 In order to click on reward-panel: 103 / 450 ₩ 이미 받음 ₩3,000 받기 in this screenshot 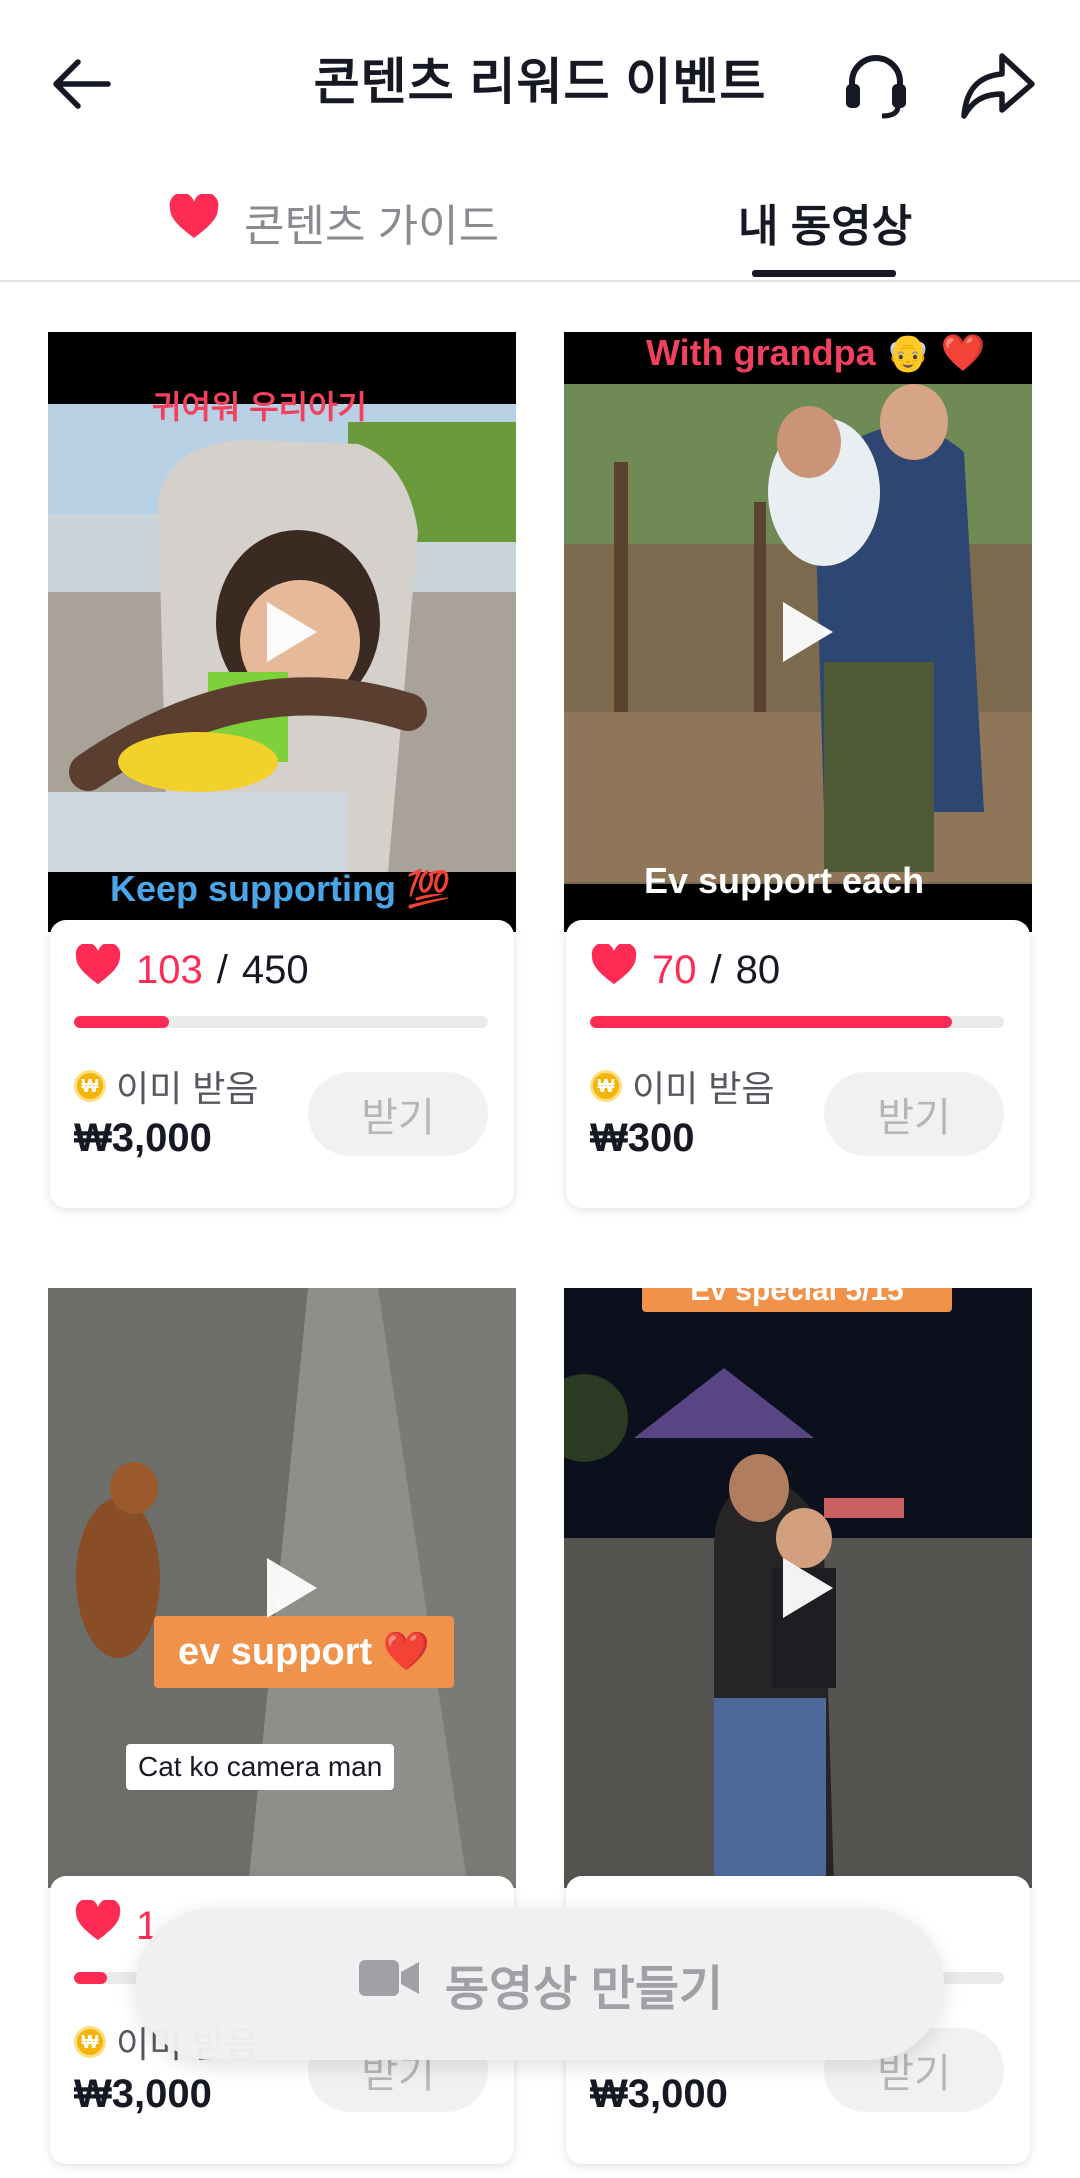, I will do `click(282, 1064)`.